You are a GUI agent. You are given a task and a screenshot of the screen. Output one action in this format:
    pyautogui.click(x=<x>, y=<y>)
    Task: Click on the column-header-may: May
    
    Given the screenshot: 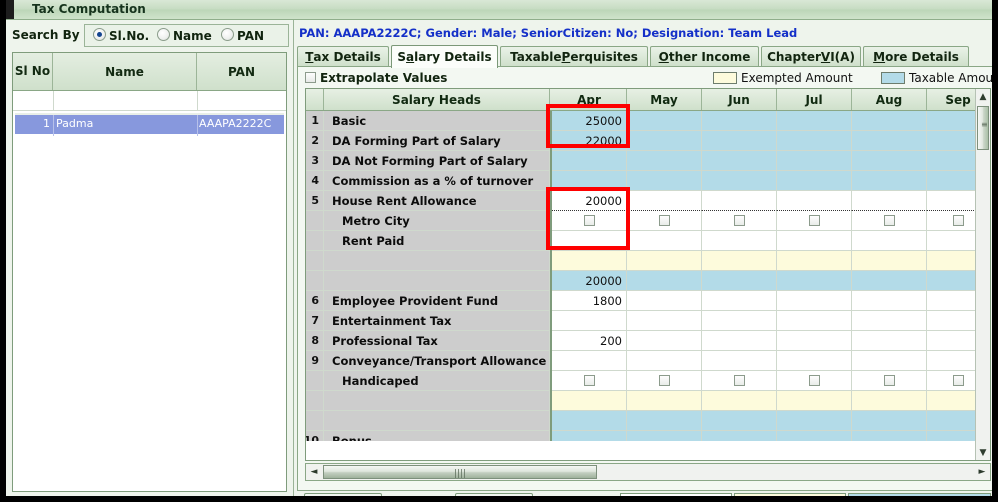 What is the action you would take?
    pyautogui.click(x=664, y=99)
    